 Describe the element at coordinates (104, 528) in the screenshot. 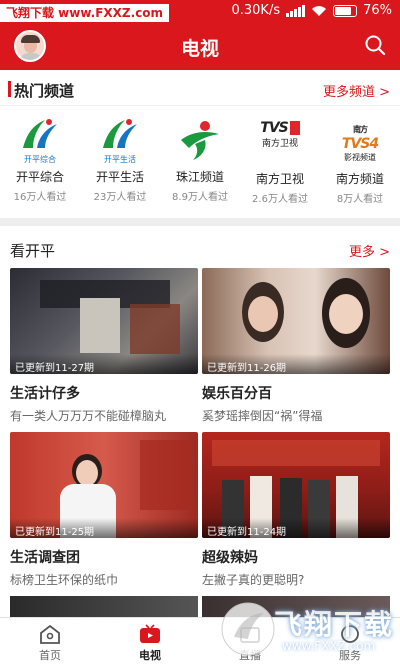

I see `update-badge: 已更新到11-25期` at that location.